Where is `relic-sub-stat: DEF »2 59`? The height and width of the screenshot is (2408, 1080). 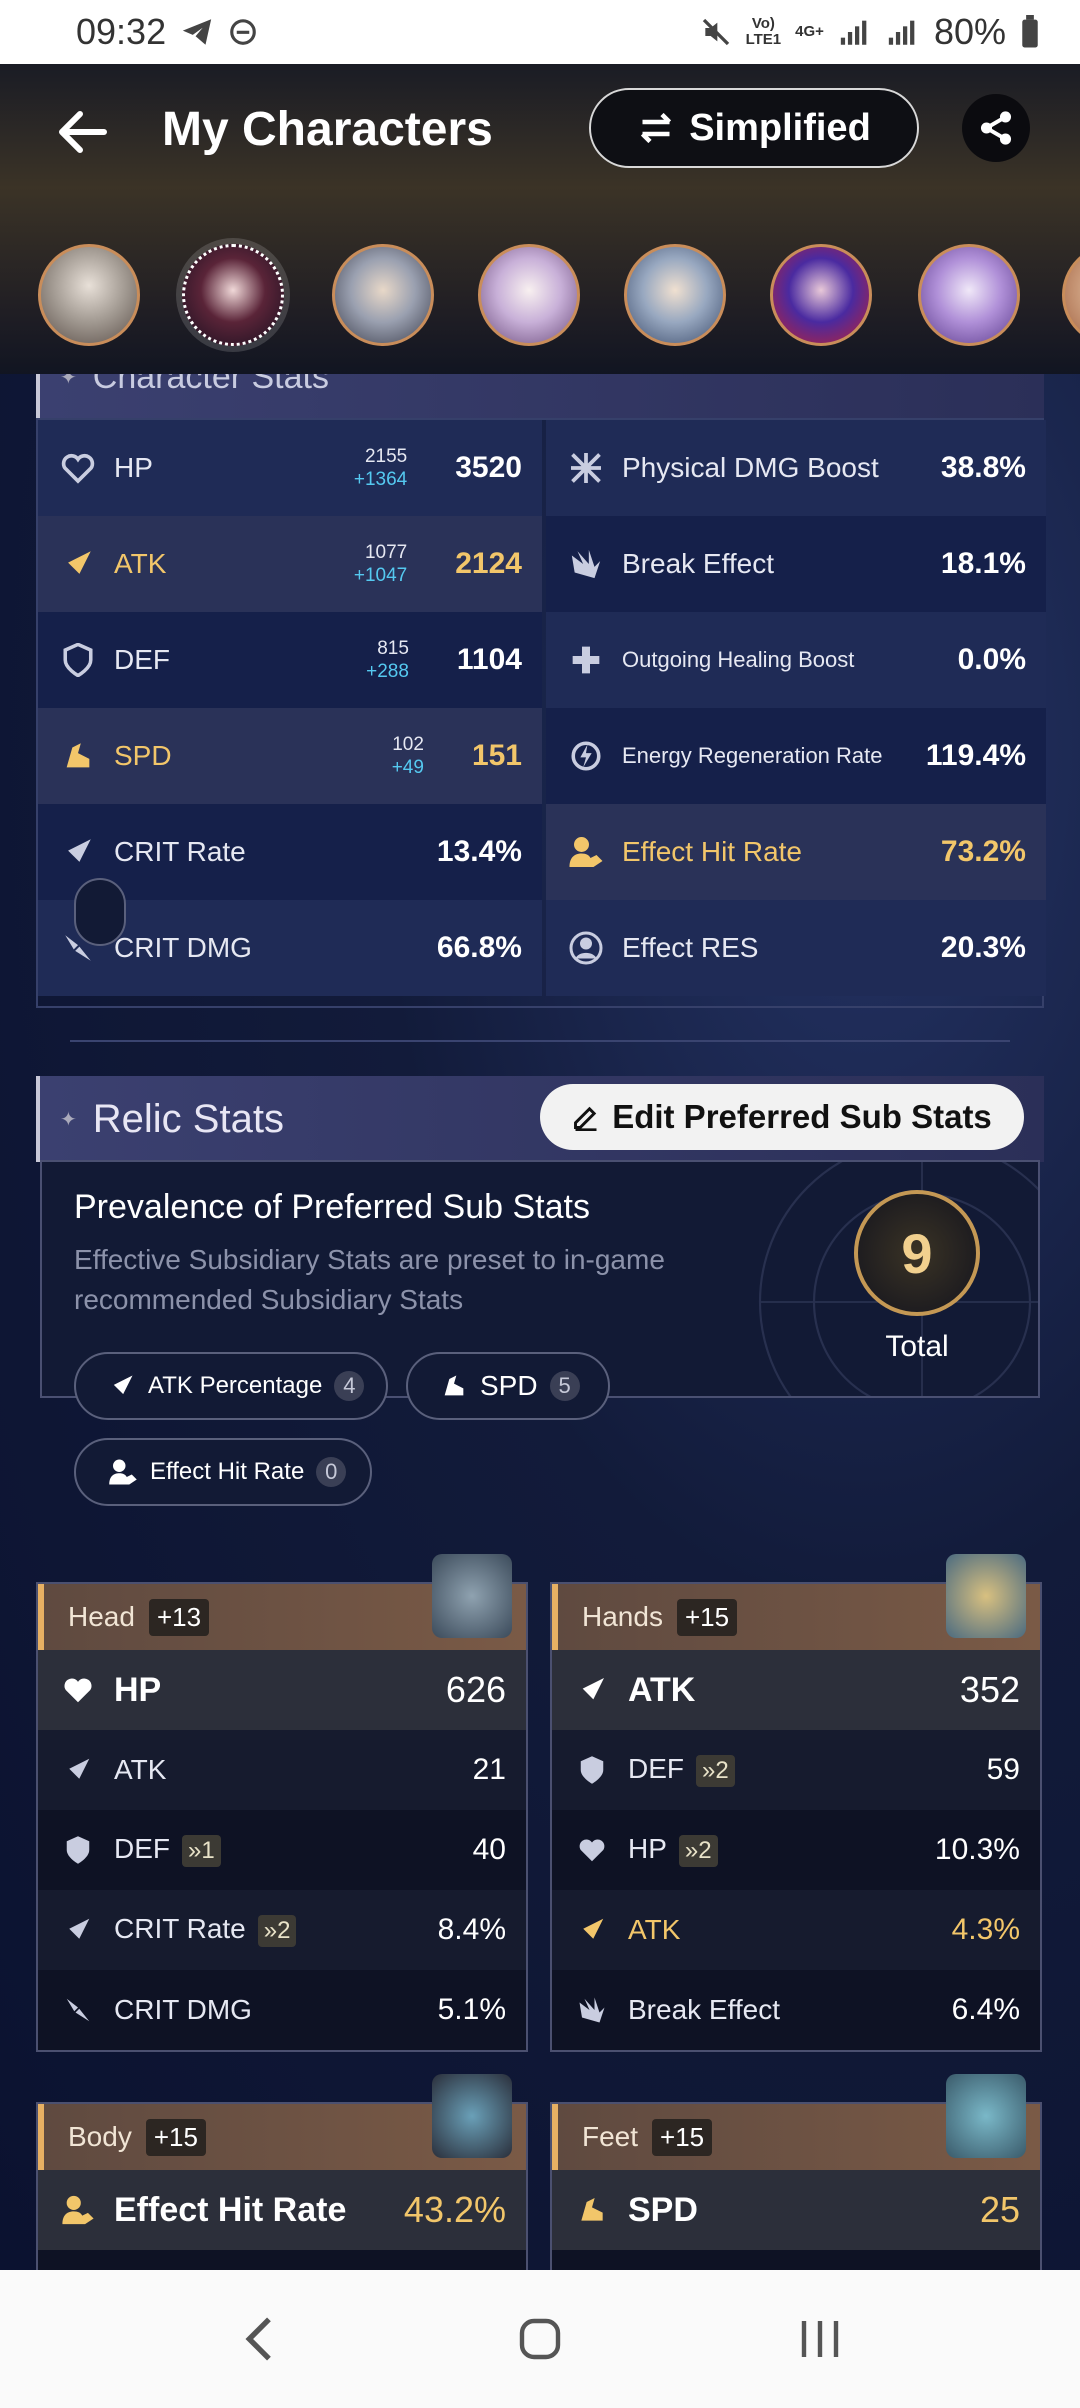
relic-sub-stat: DEF »2 59 is located at coordinates (796, 1770).